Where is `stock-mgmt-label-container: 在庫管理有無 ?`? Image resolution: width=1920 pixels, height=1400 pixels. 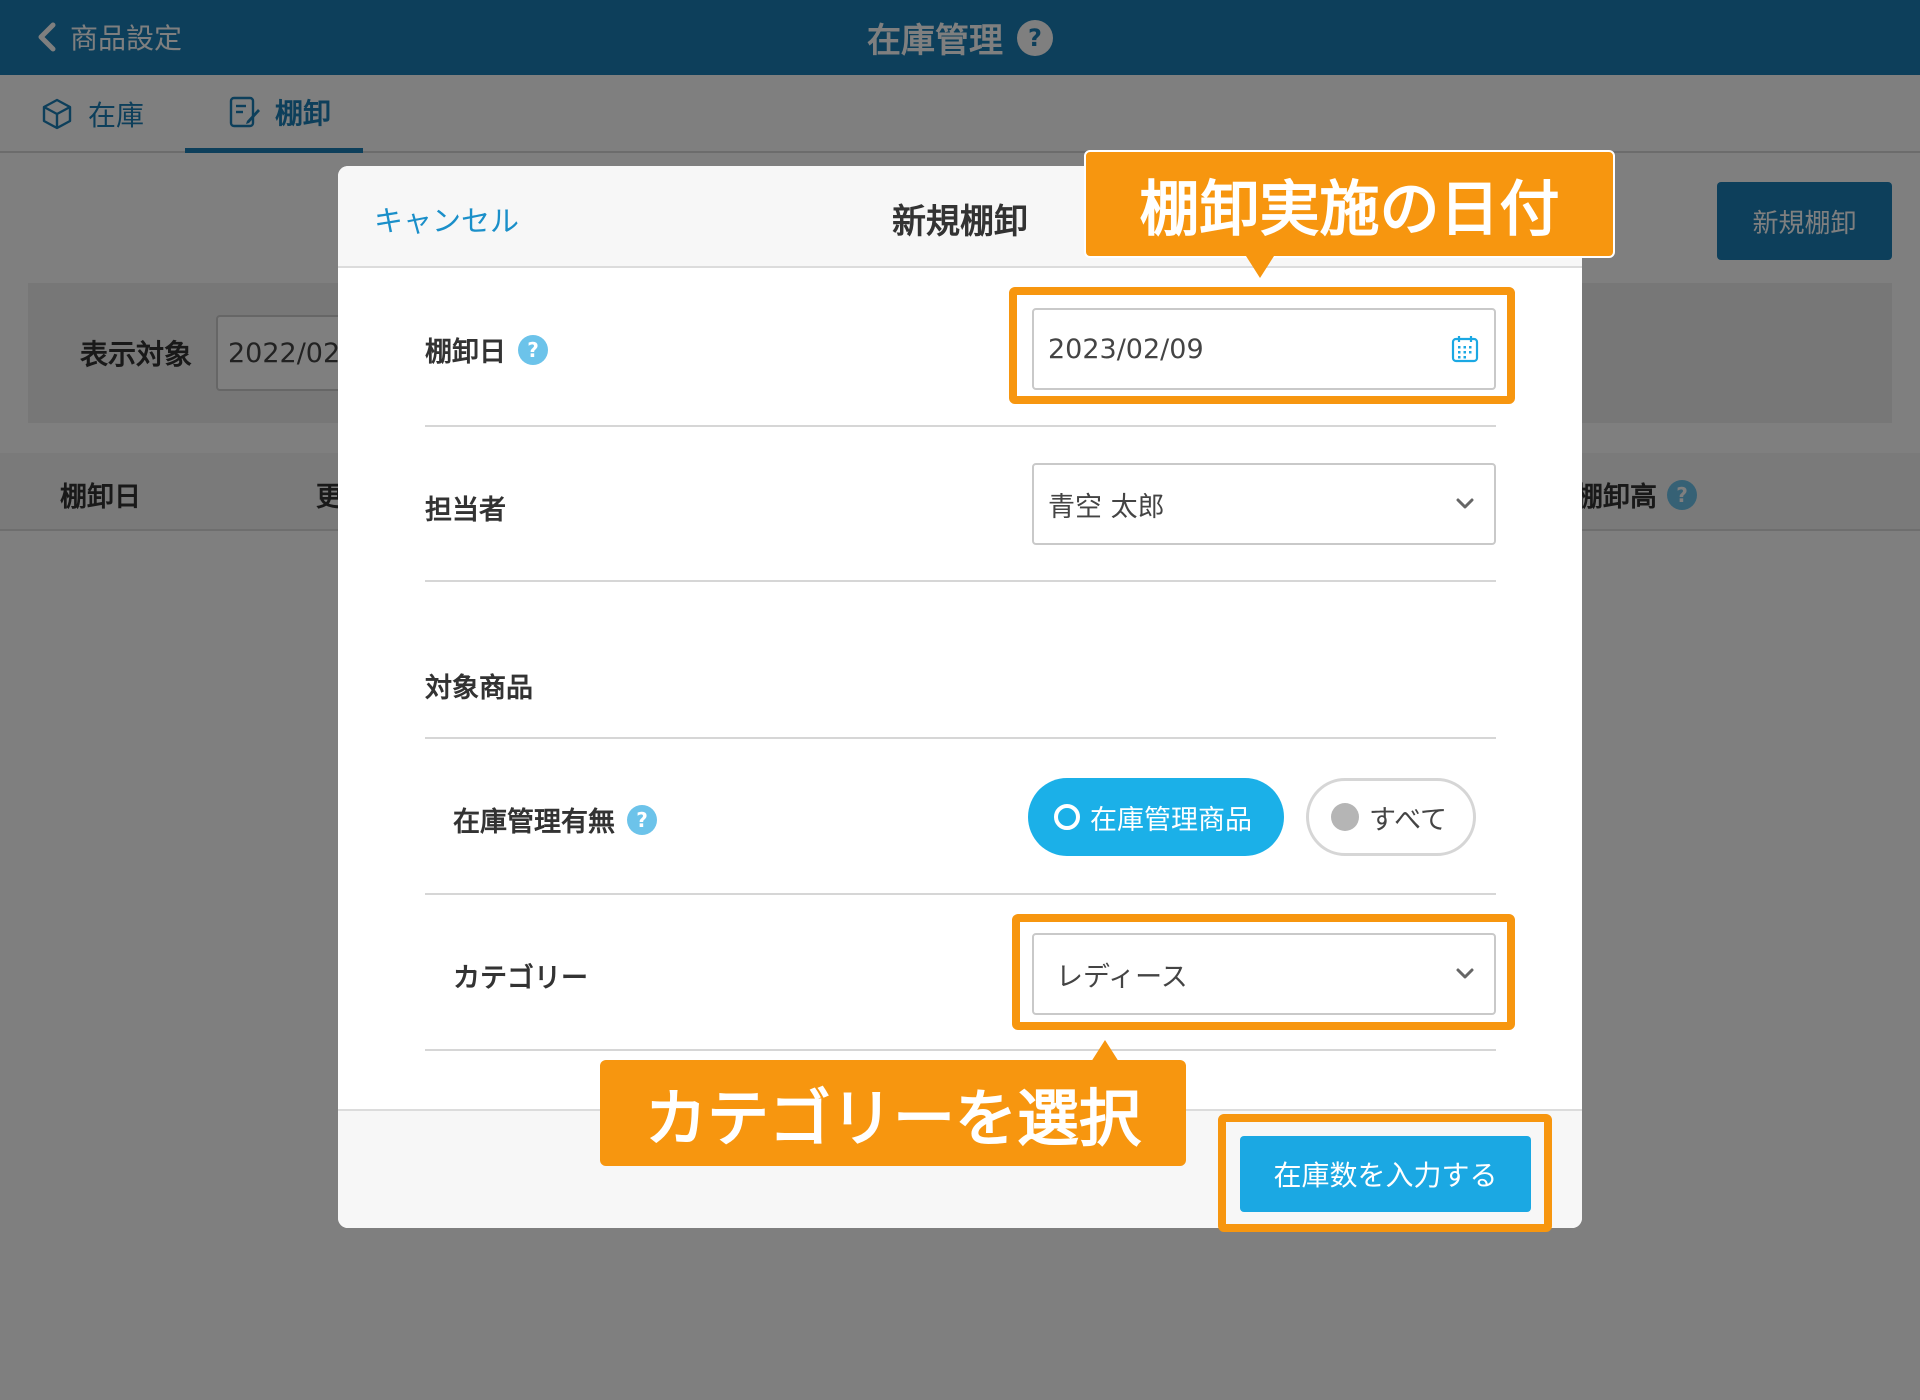
stock-mgmt-label-container: 在庫管理有無 ? is located at coordinates (555, 819).